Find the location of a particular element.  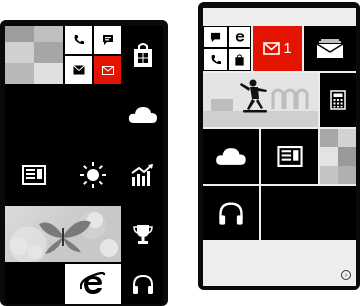

email-icon is located at coordinates (78, 70).